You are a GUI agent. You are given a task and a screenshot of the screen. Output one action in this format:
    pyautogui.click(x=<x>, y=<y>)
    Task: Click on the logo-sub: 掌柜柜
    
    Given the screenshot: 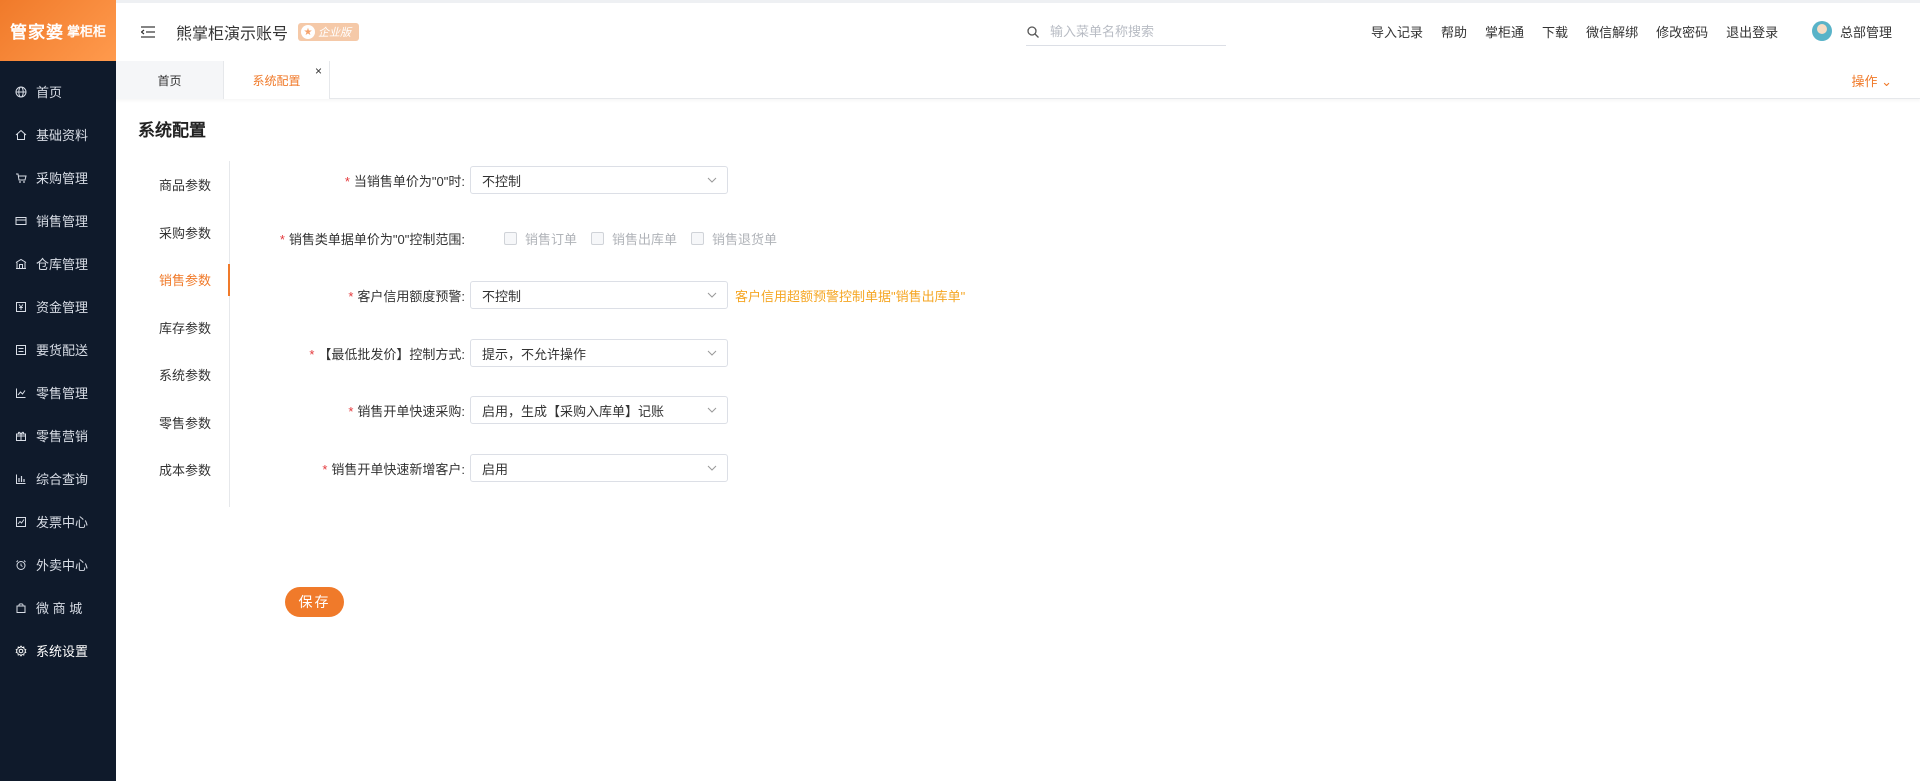 What is the action you would take?
    pyautogui.click(x=86, y=31)
    